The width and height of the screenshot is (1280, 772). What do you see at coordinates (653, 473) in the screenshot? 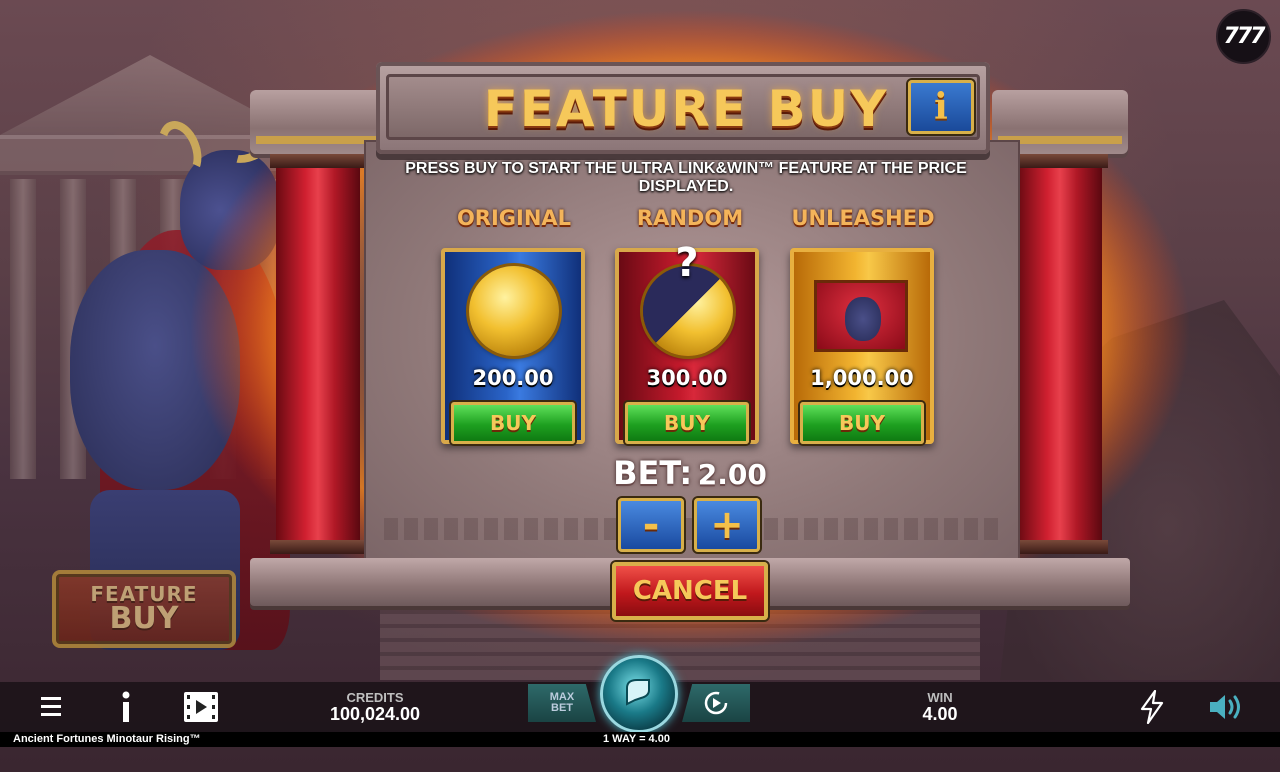
I see `bet-label: BET:` at bounding box center [653, 473].